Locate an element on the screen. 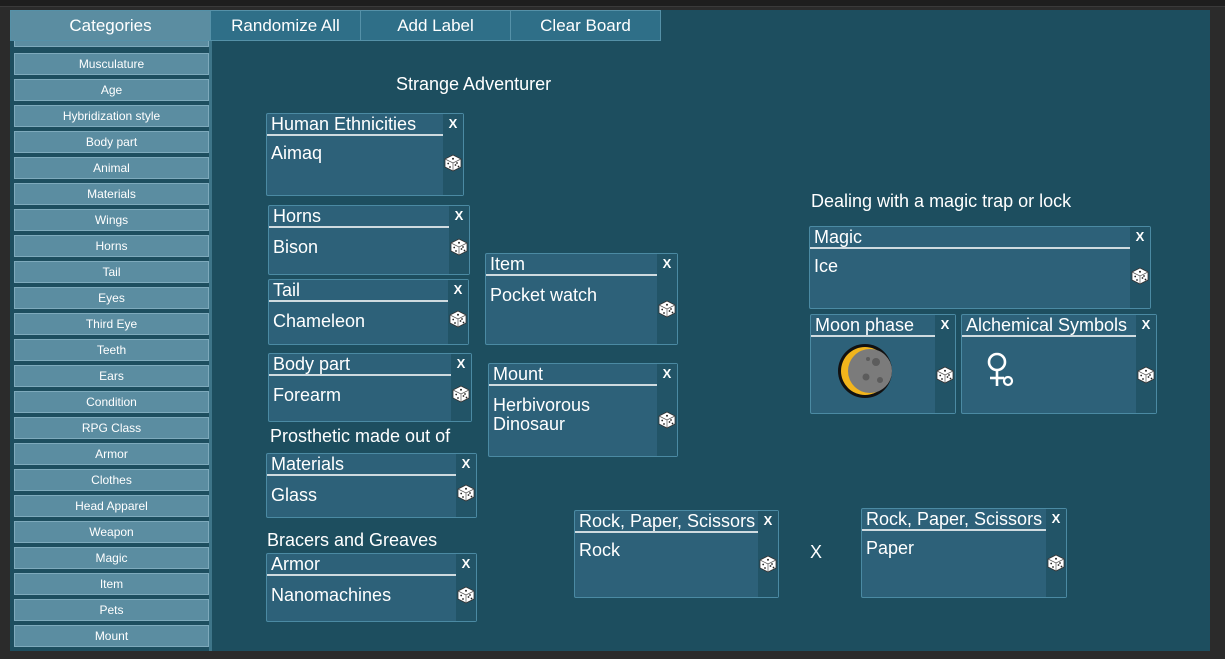  card-title: Mount is located at coordinates (573, 375).